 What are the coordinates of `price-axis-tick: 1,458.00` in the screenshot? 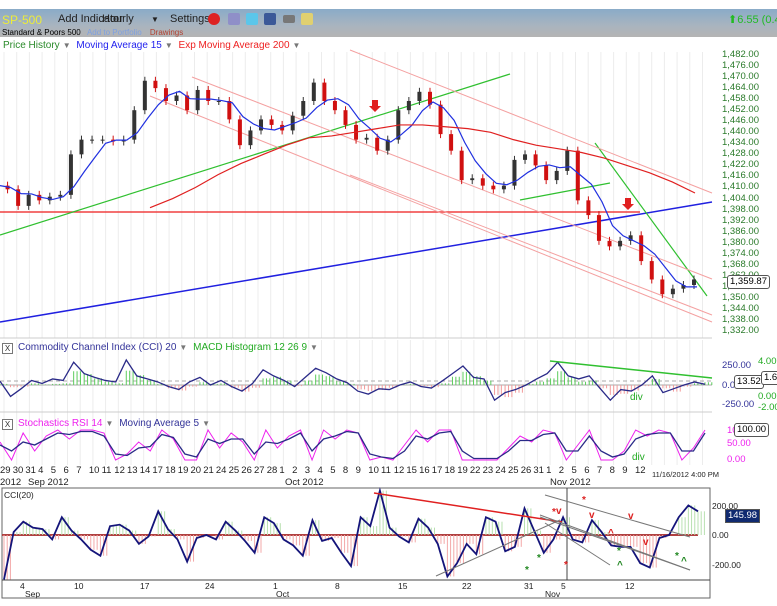 It's located at (740, 99).